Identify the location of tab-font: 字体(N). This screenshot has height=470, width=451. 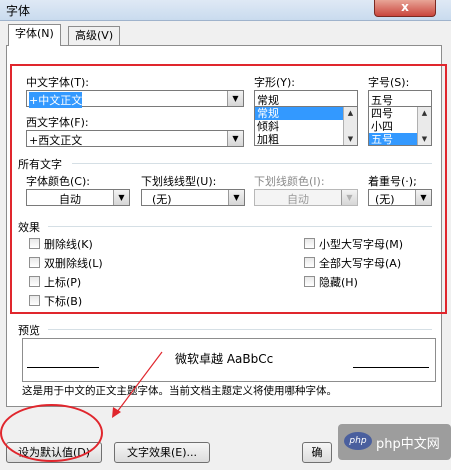
(34, 35).